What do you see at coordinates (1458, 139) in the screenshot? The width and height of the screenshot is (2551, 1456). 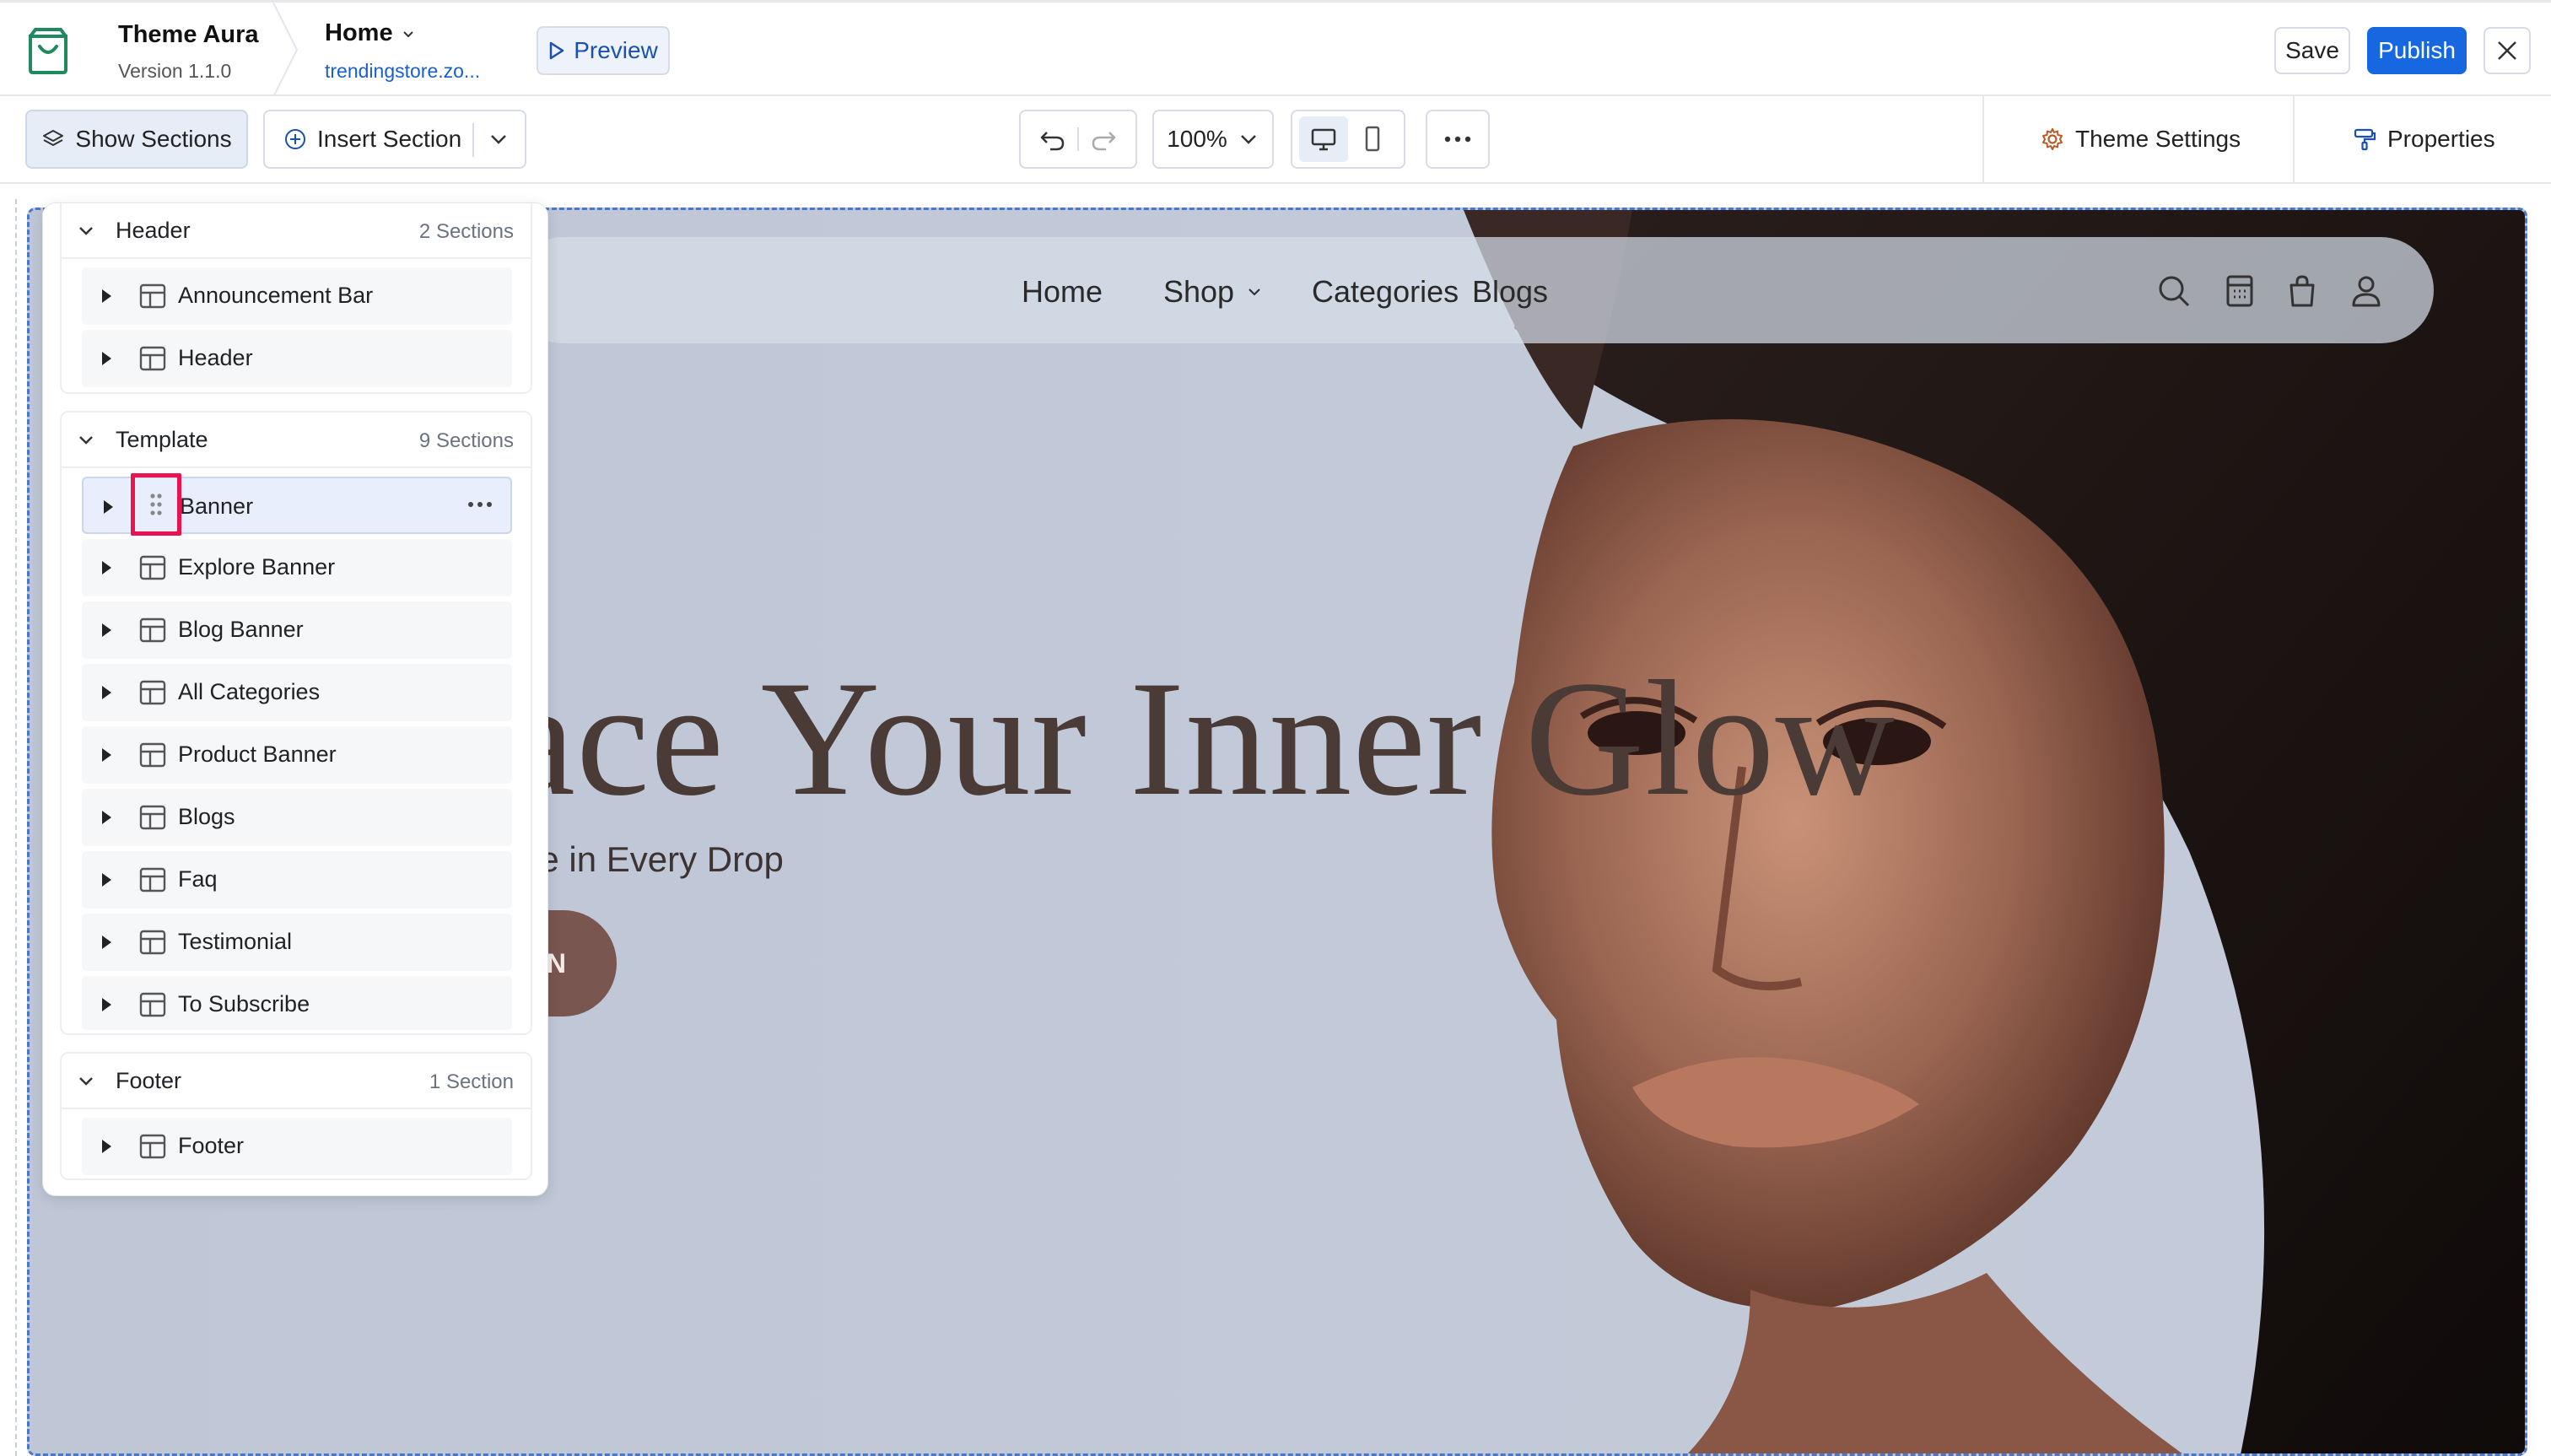 I see `more-options-button` at bounding box center [1458, 139].